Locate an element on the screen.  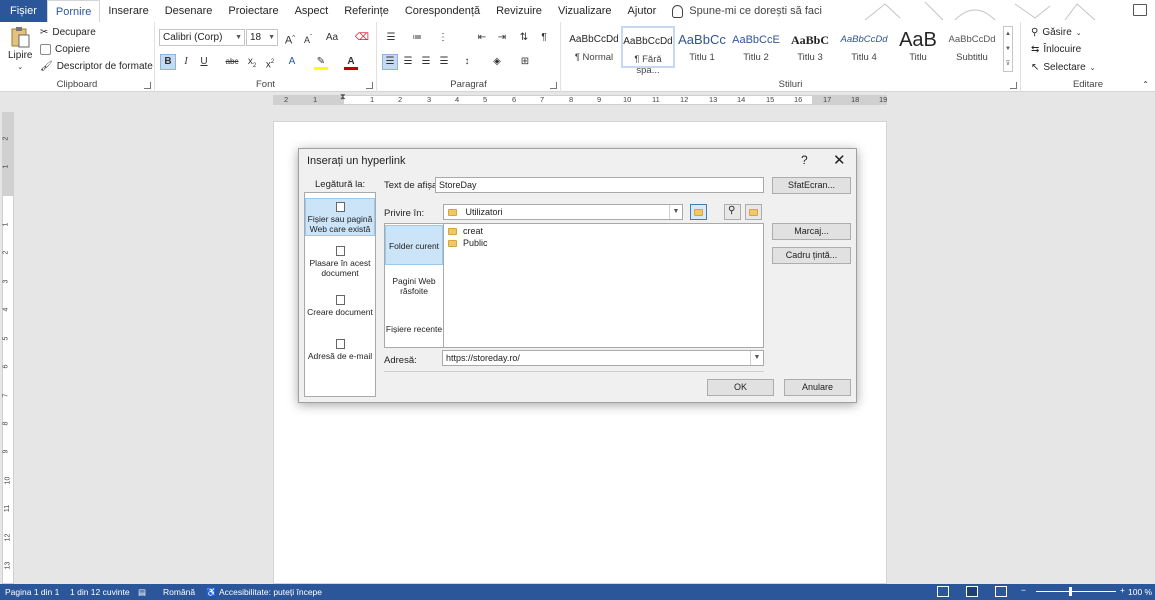
shading-icon: ◈ is located at coordinates (497, 62).